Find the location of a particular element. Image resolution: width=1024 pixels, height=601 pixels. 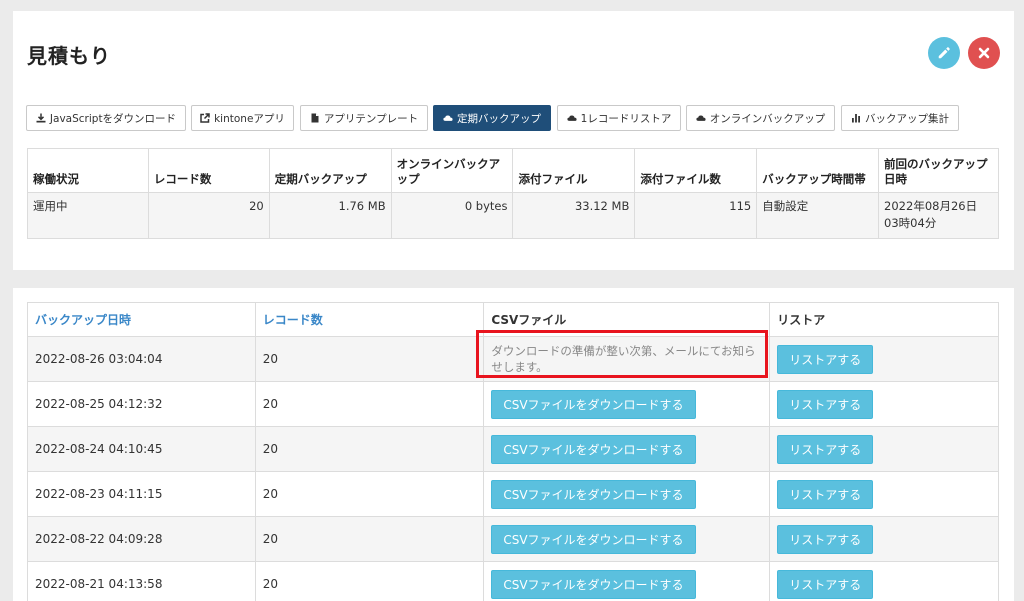

pencil-icon is located at coordinates (944, 53).